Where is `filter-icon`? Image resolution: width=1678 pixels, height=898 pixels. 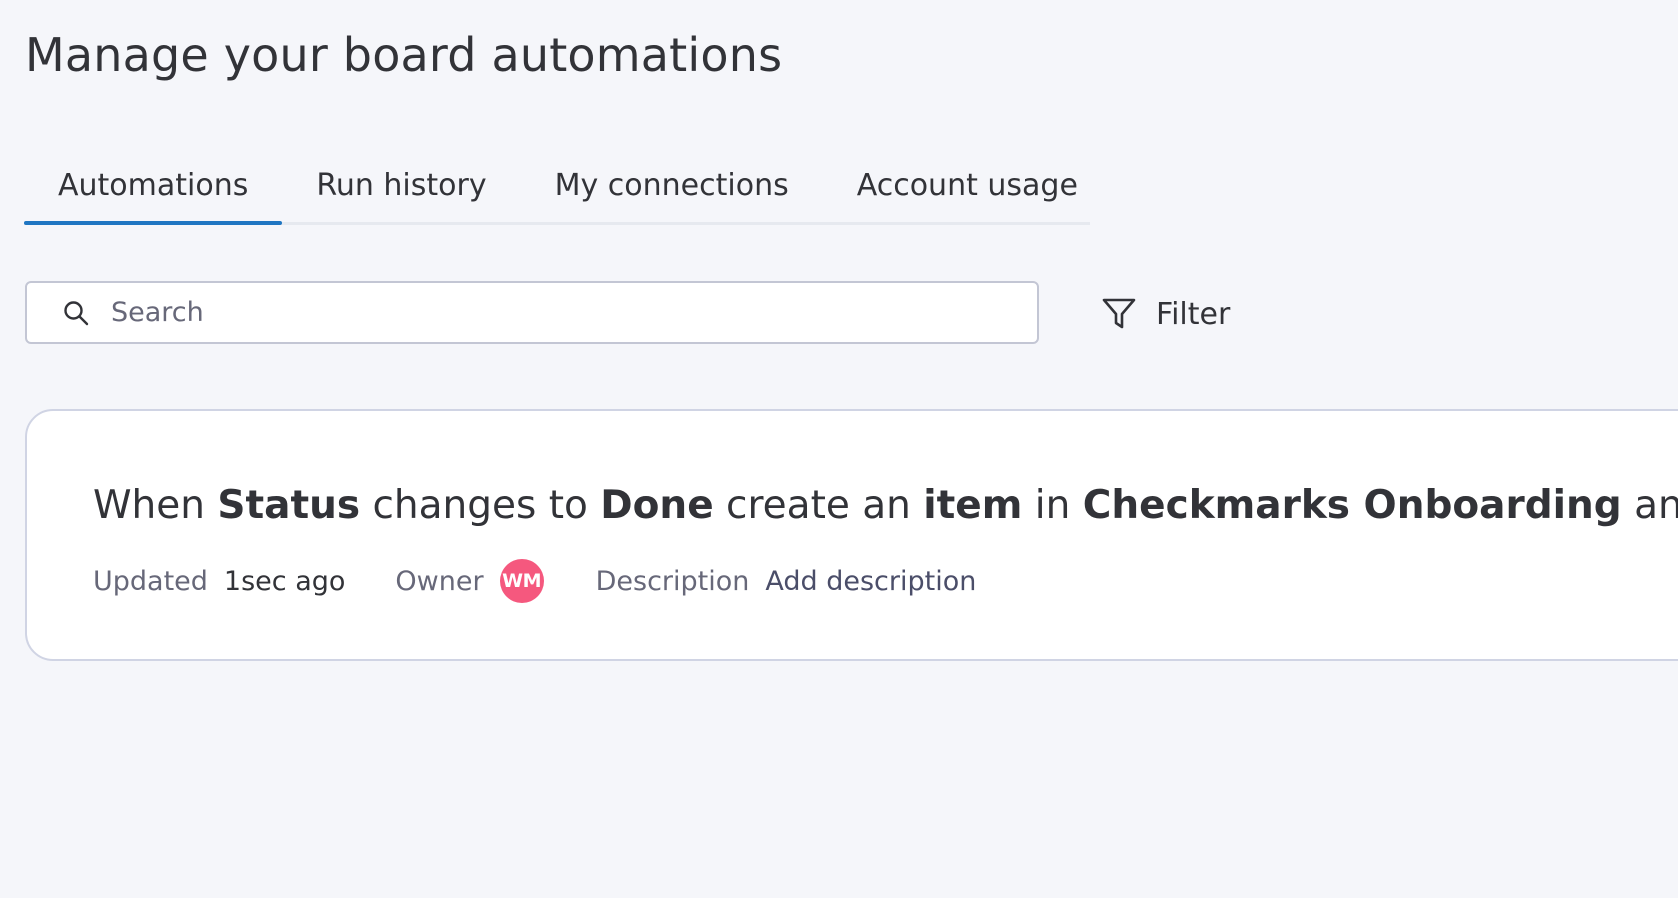
filter-icon is located at coordinates (1119, 314).